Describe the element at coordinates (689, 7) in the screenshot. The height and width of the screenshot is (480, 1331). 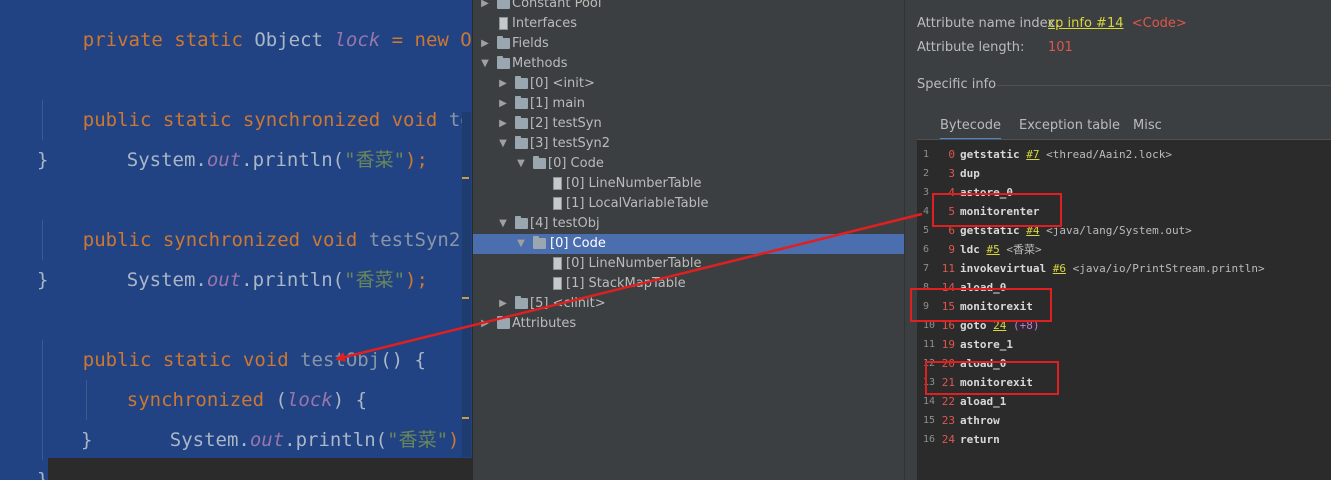
I see `tree-item: ▶ Constant Pool` at that location.